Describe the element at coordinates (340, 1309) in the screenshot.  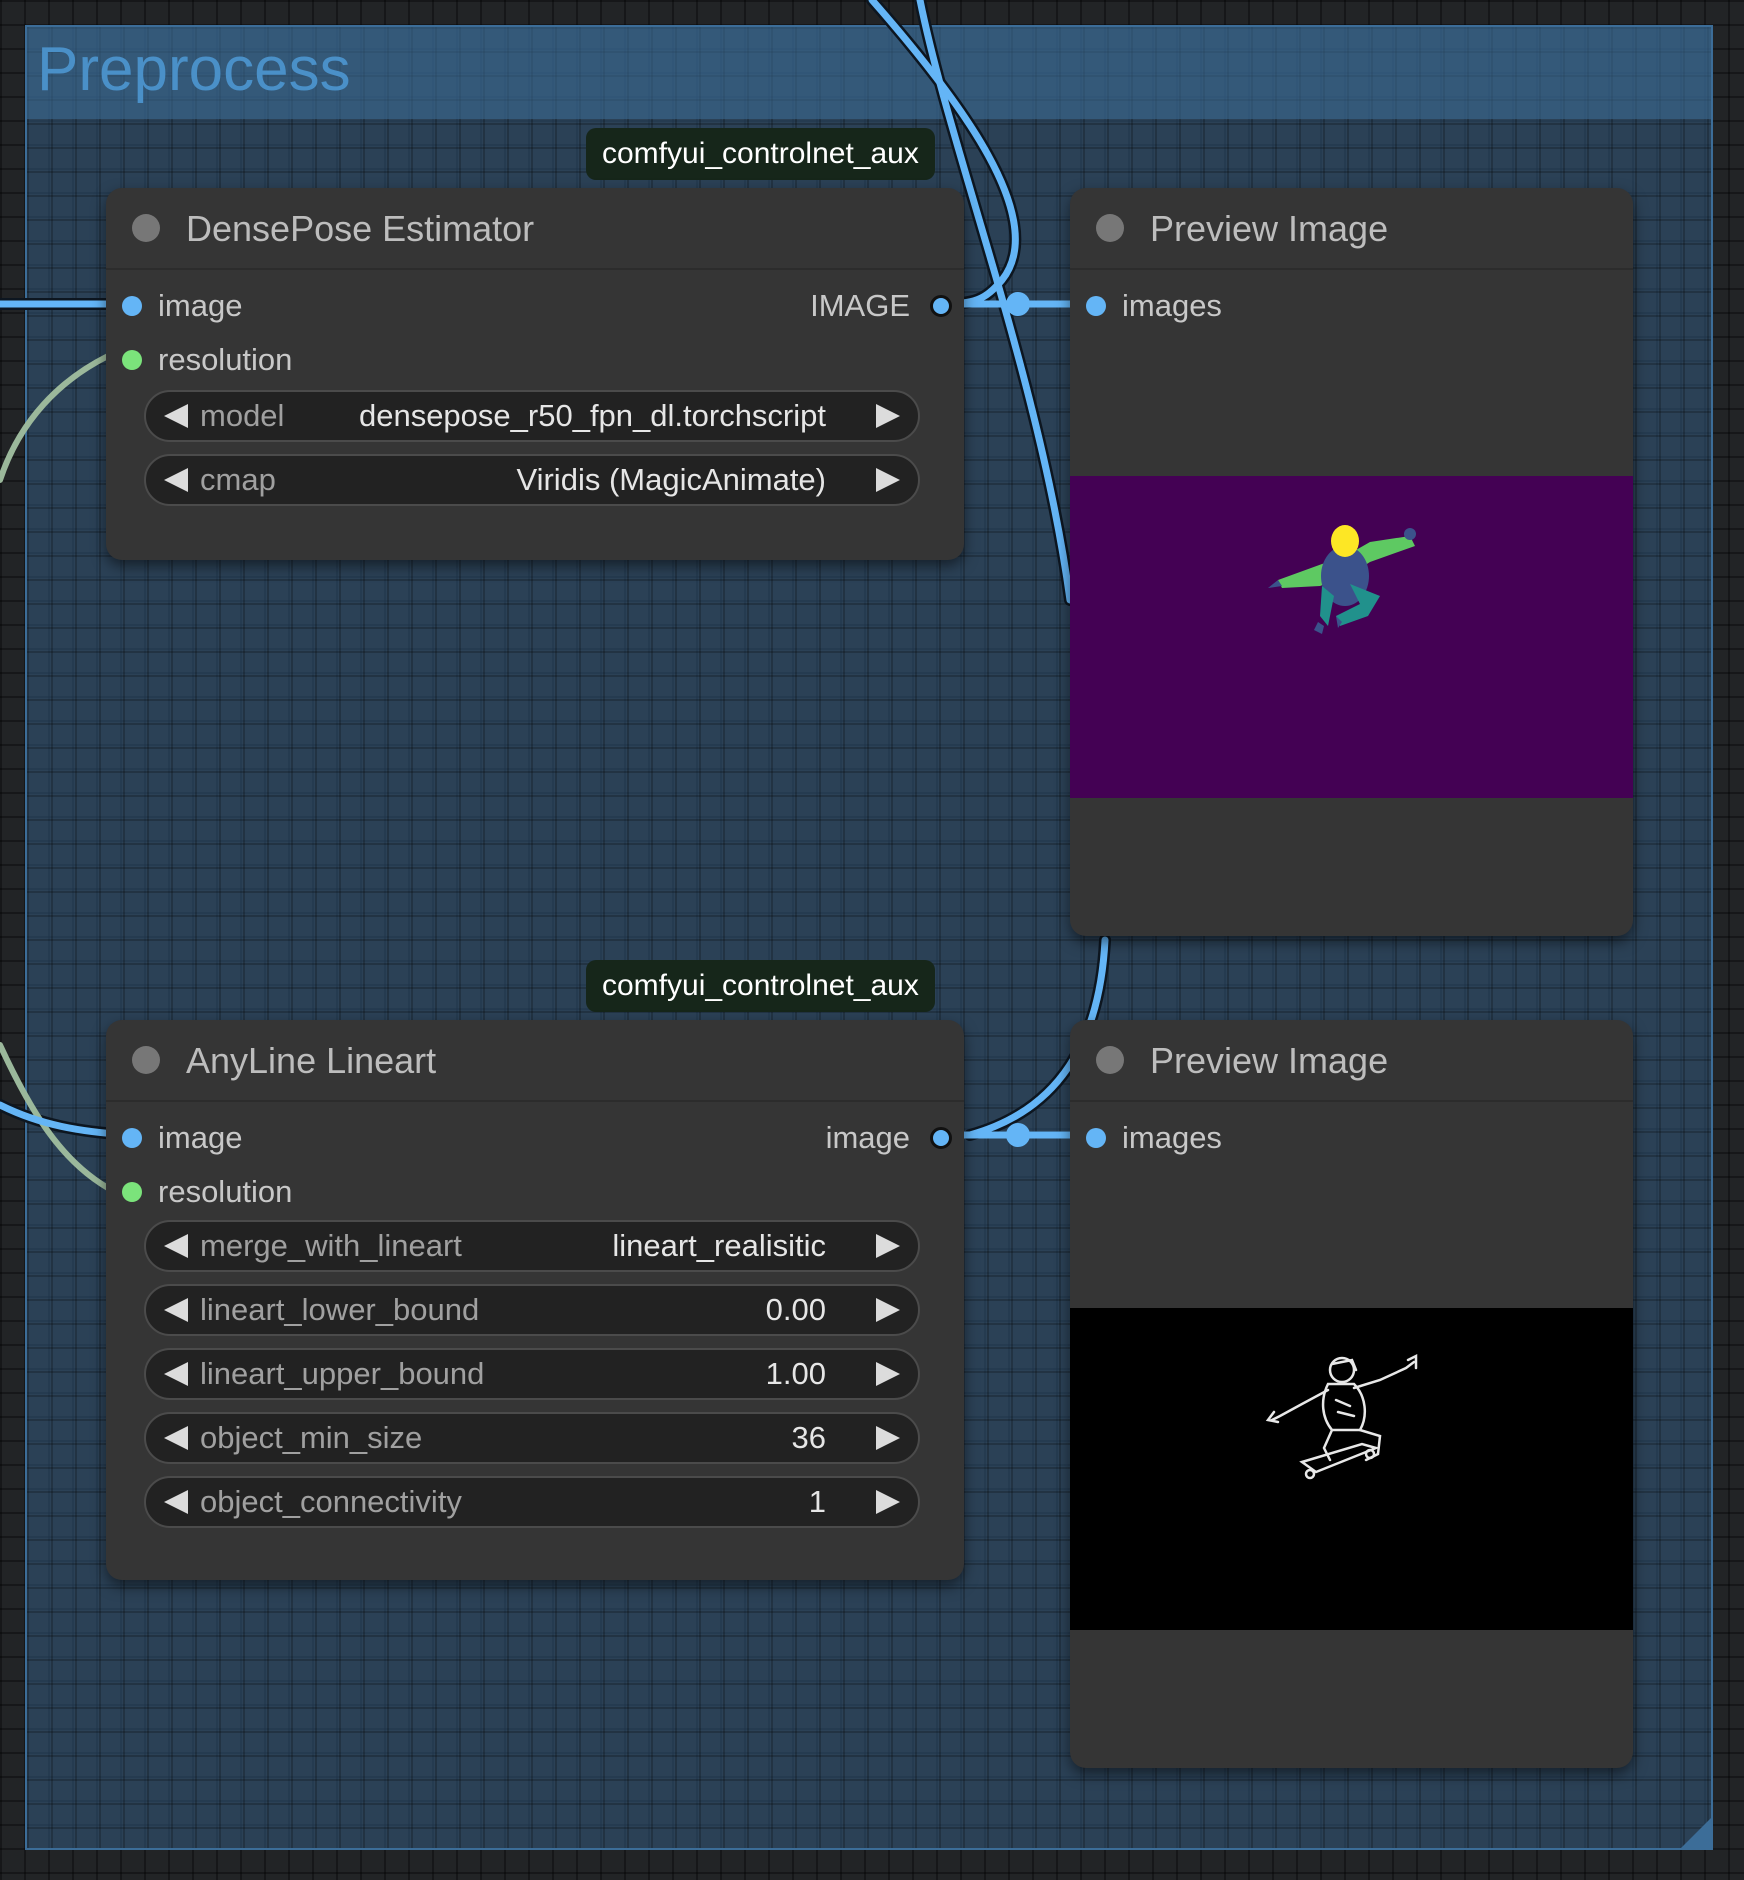
I see `widget-label: lineart_lower_bound` at that location.